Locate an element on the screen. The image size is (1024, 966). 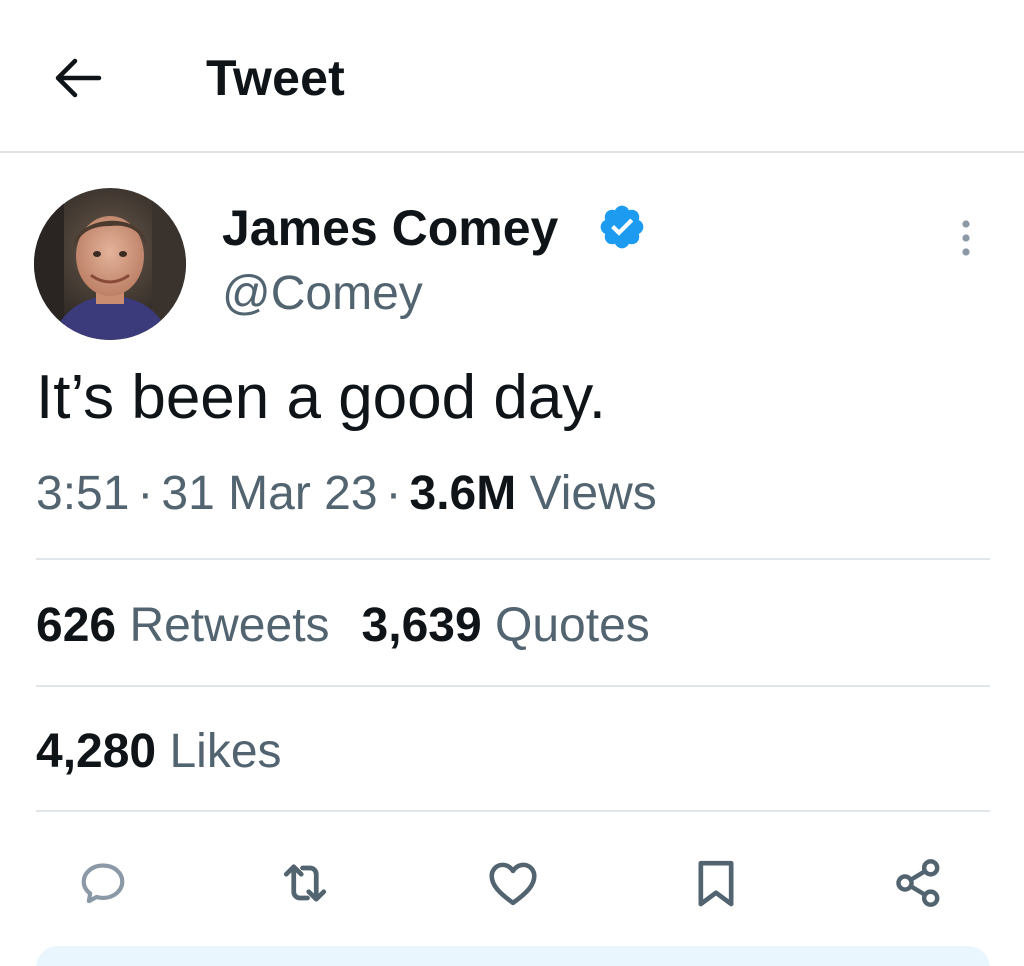
likes-stat: 4,280 Likes is located at coordinates (159, 752).